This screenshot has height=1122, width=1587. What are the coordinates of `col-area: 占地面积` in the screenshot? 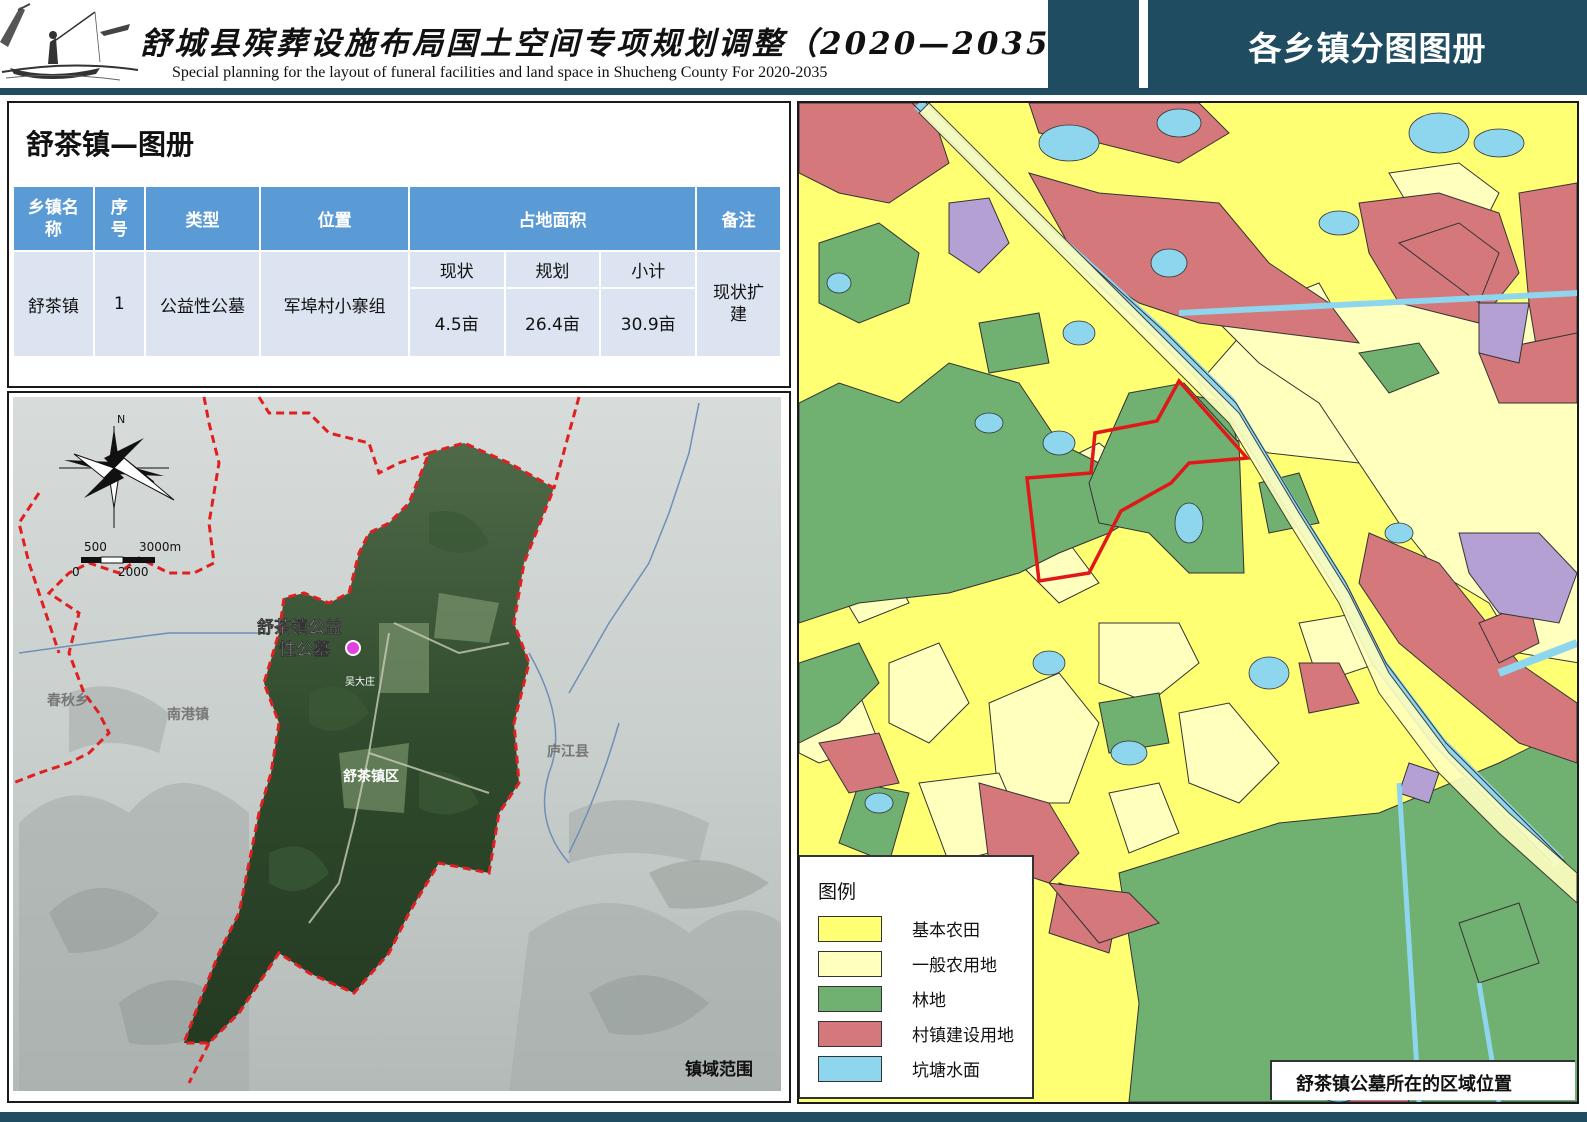 It's located at (552, 218).